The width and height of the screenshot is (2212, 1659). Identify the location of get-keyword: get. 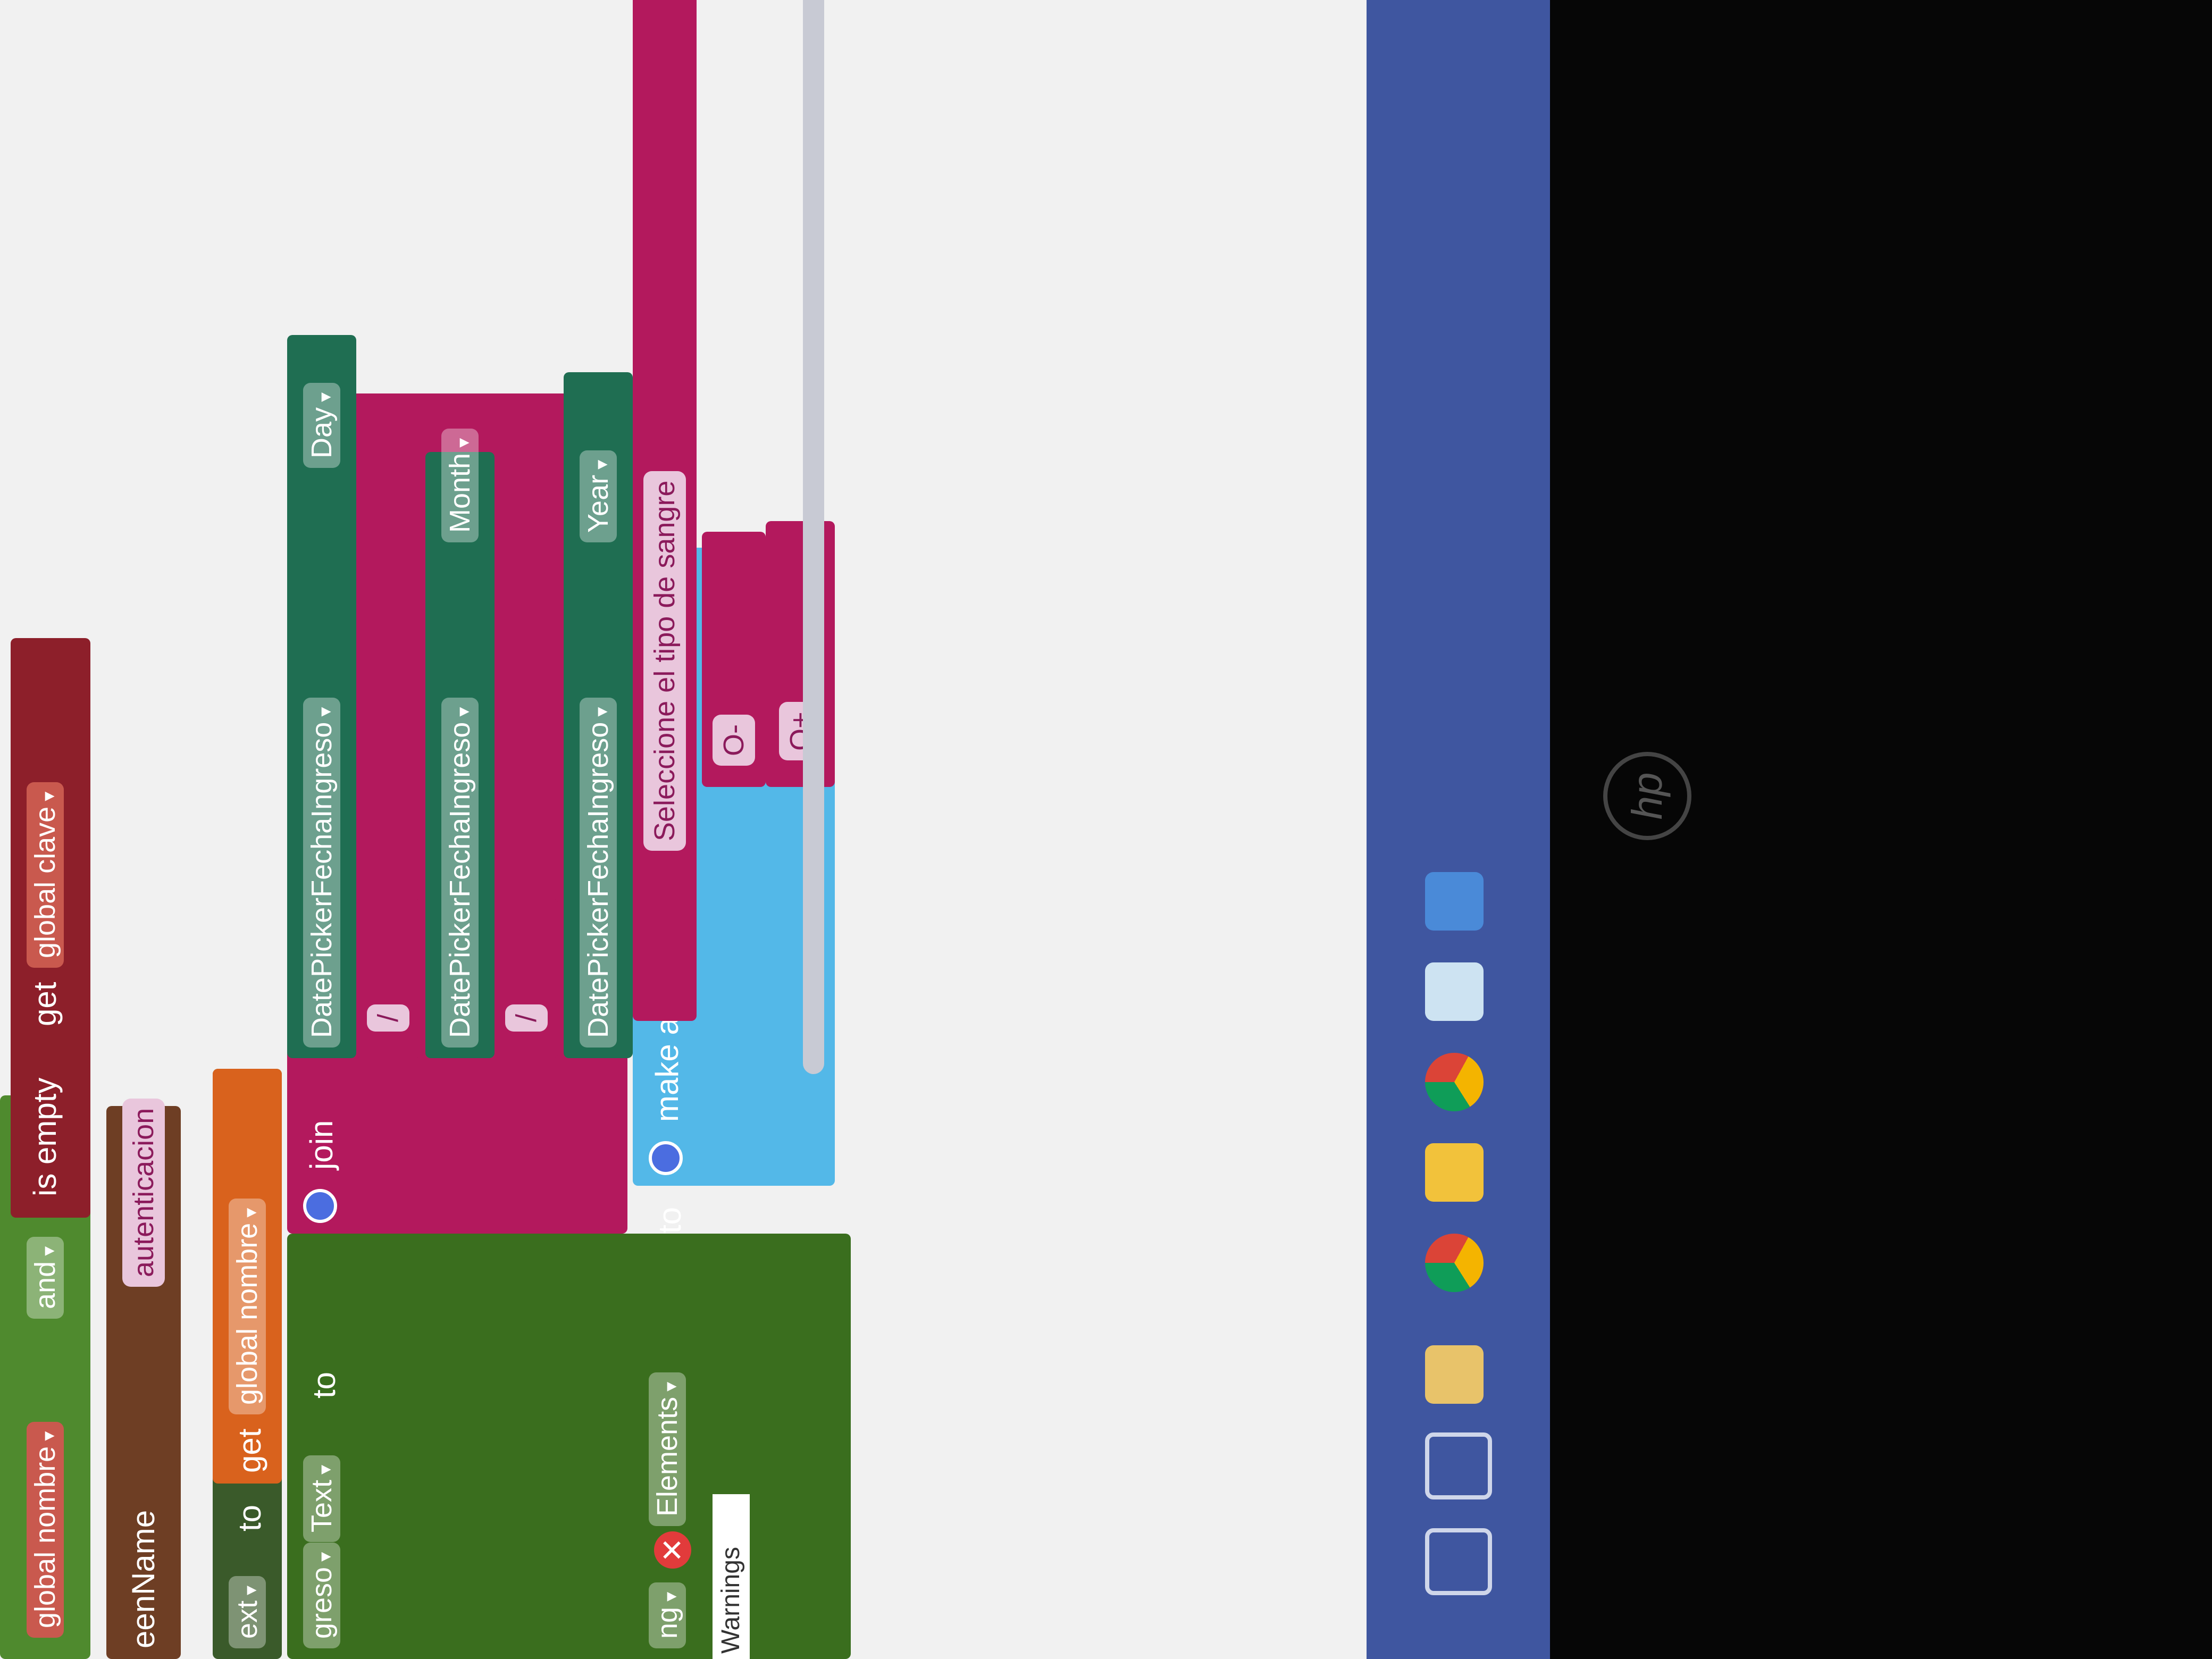
(45, 1004).